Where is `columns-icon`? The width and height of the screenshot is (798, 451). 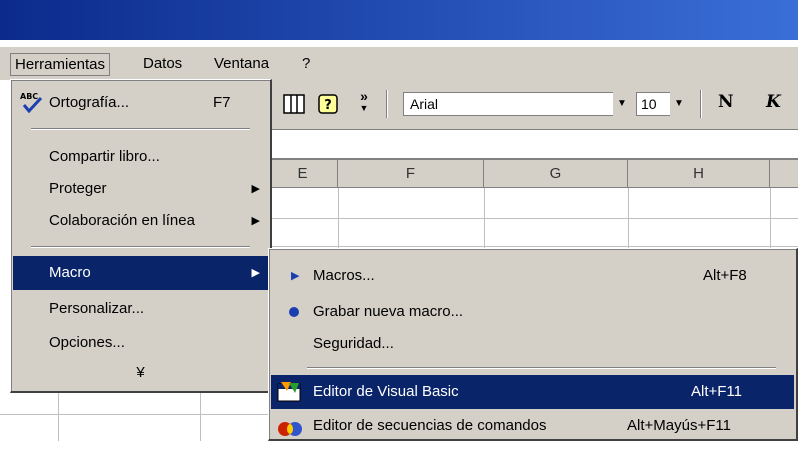 columns-icon is located at coordinates (294, 104).